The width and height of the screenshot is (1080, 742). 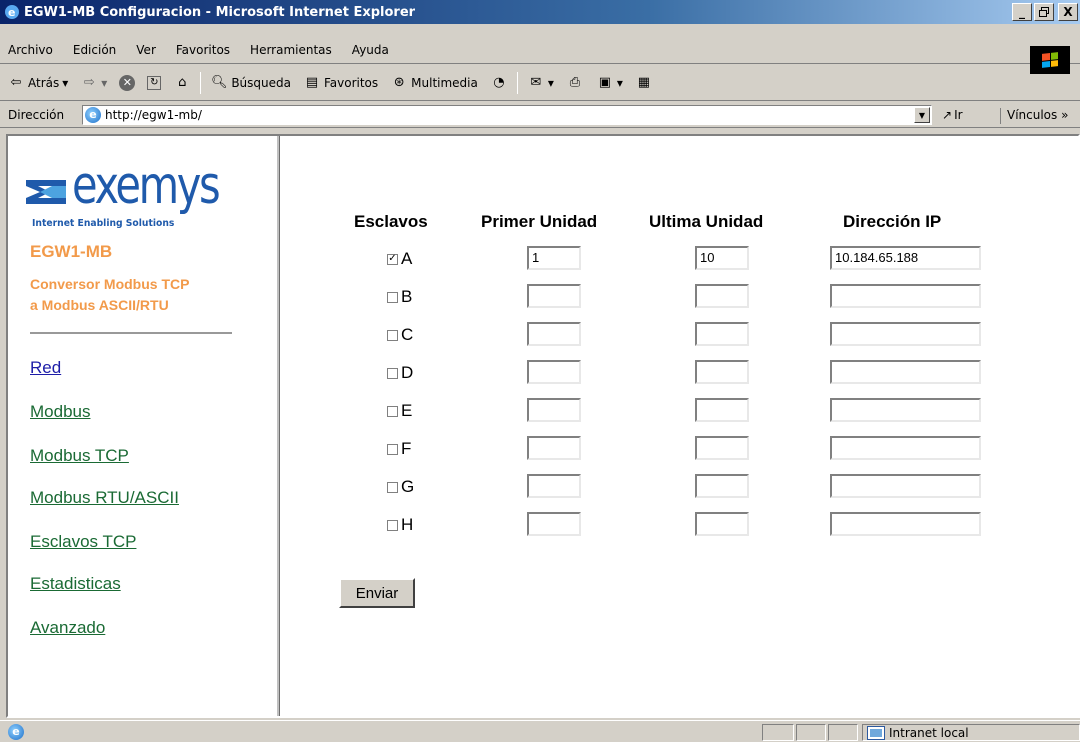 What do you see at coordinates (399, 82) in the screenshot?
I see `media-icon: ⊛` at bounding box center [399, 82].